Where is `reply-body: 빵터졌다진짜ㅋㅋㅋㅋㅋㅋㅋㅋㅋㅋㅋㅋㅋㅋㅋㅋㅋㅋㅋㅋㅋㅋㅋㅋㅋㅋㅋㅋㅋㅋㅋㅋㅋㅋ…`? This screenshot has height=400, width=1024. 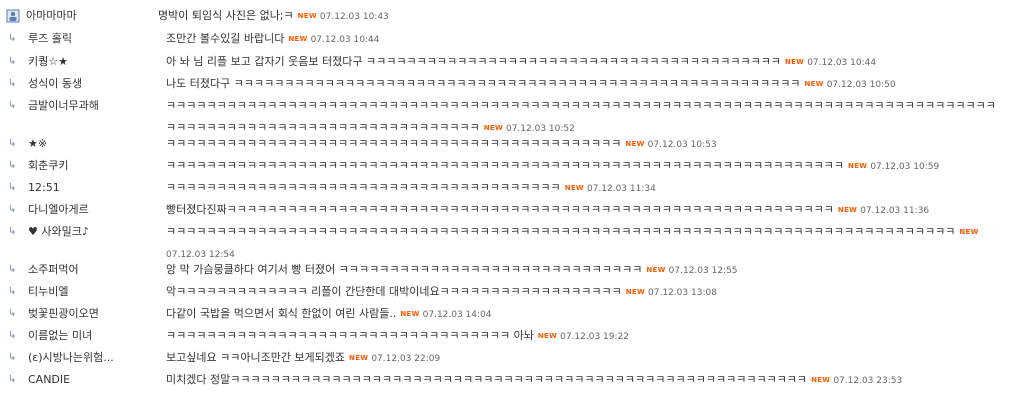 reply-body: 빵터졌다진짜ㅋㅋㅋㅋㅋㅋㅋㅋㅋㅋㅋㅋㅋㅋㅋㅋㅋㅋㅋㅋㅋㅋㅋㅋㅋㅋㅋㅋㅋㅋㅋㅋㅋㅋ… is located at coordinates (581, 210).